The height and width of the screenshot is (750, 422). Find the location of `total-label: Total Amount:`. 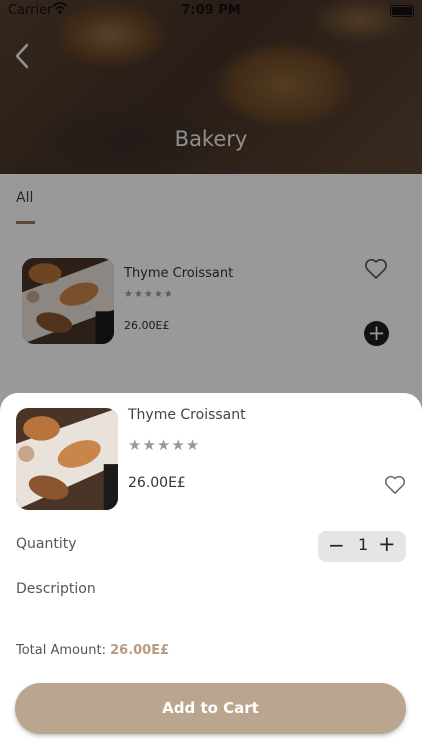

total-label: Total Amount: is located at coordinates (61, 650).